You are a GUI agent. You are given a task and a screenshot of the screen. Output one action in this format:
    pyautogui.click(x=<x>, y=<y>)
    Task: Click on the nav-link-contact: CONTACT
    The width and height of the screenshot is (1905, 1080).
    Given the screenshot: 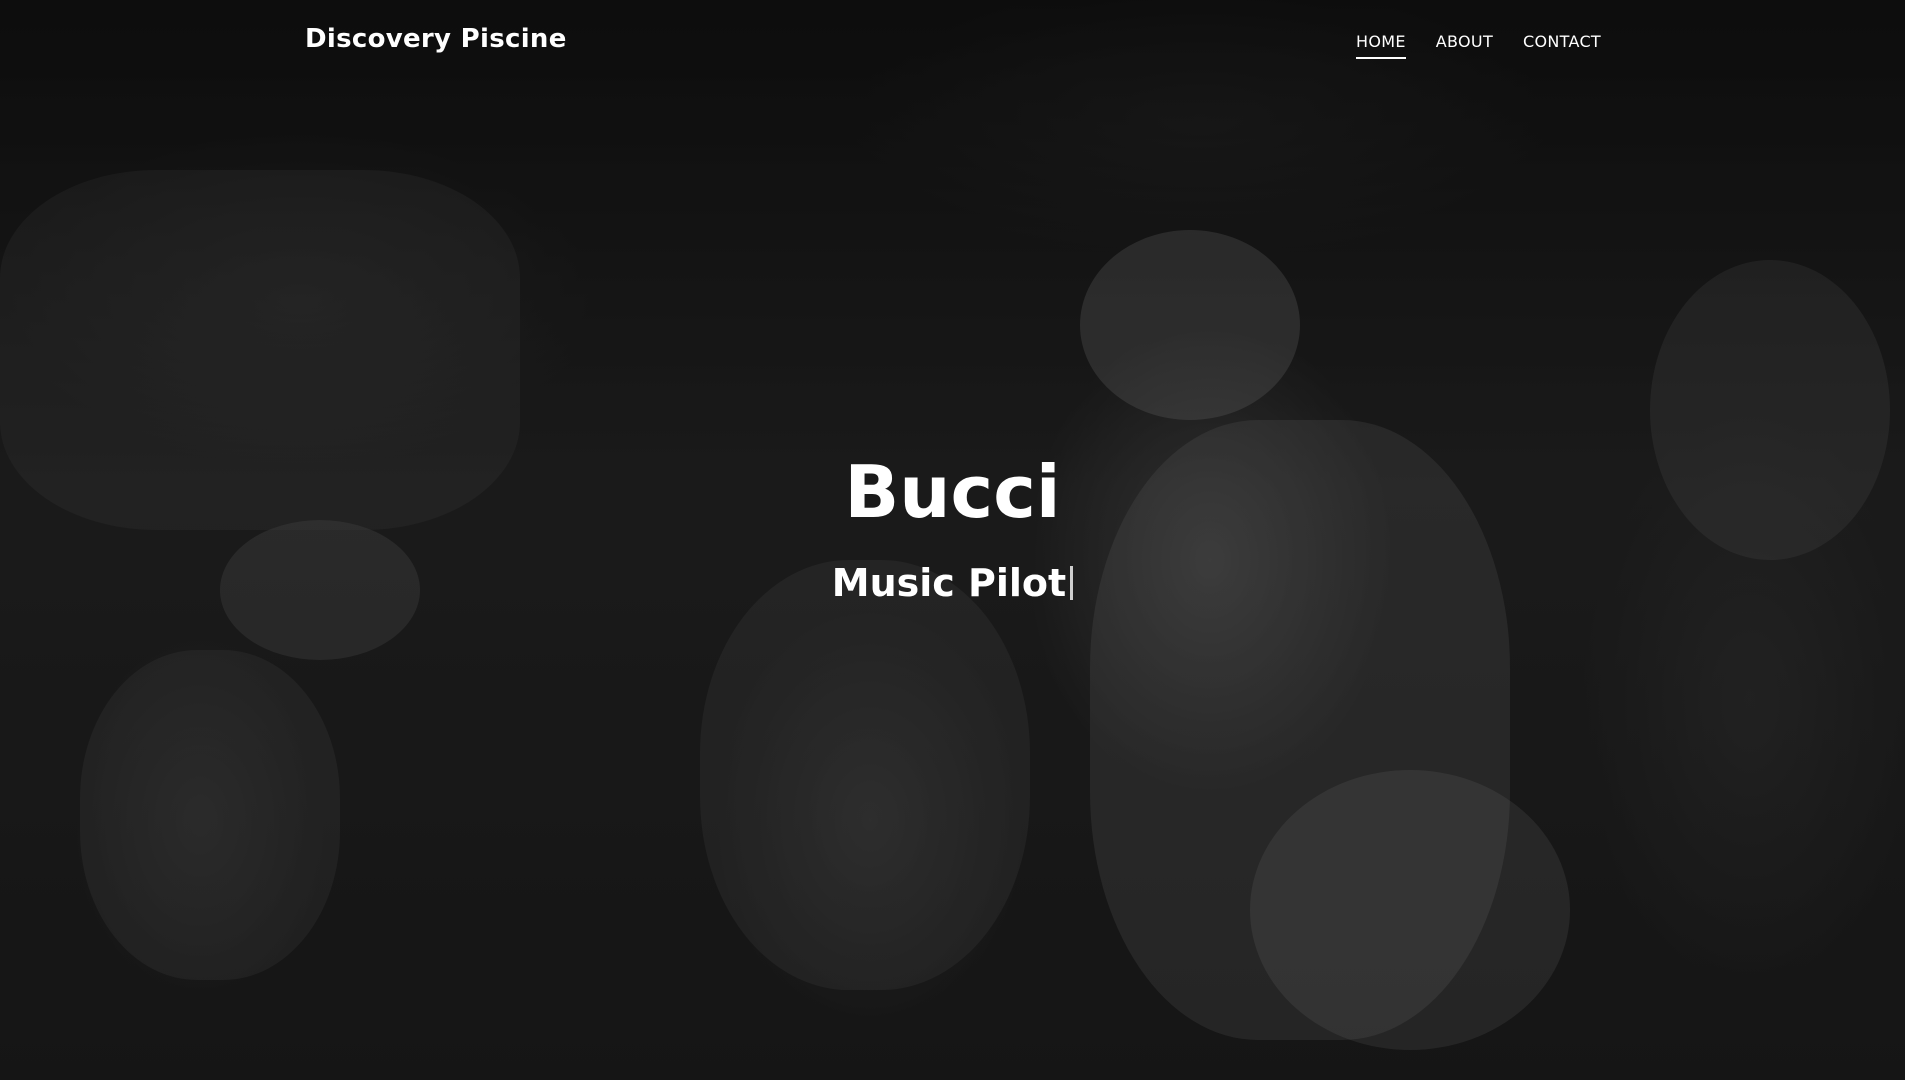 What is the action you would take?
    pyautogui.click(x=1562, y=44)
    